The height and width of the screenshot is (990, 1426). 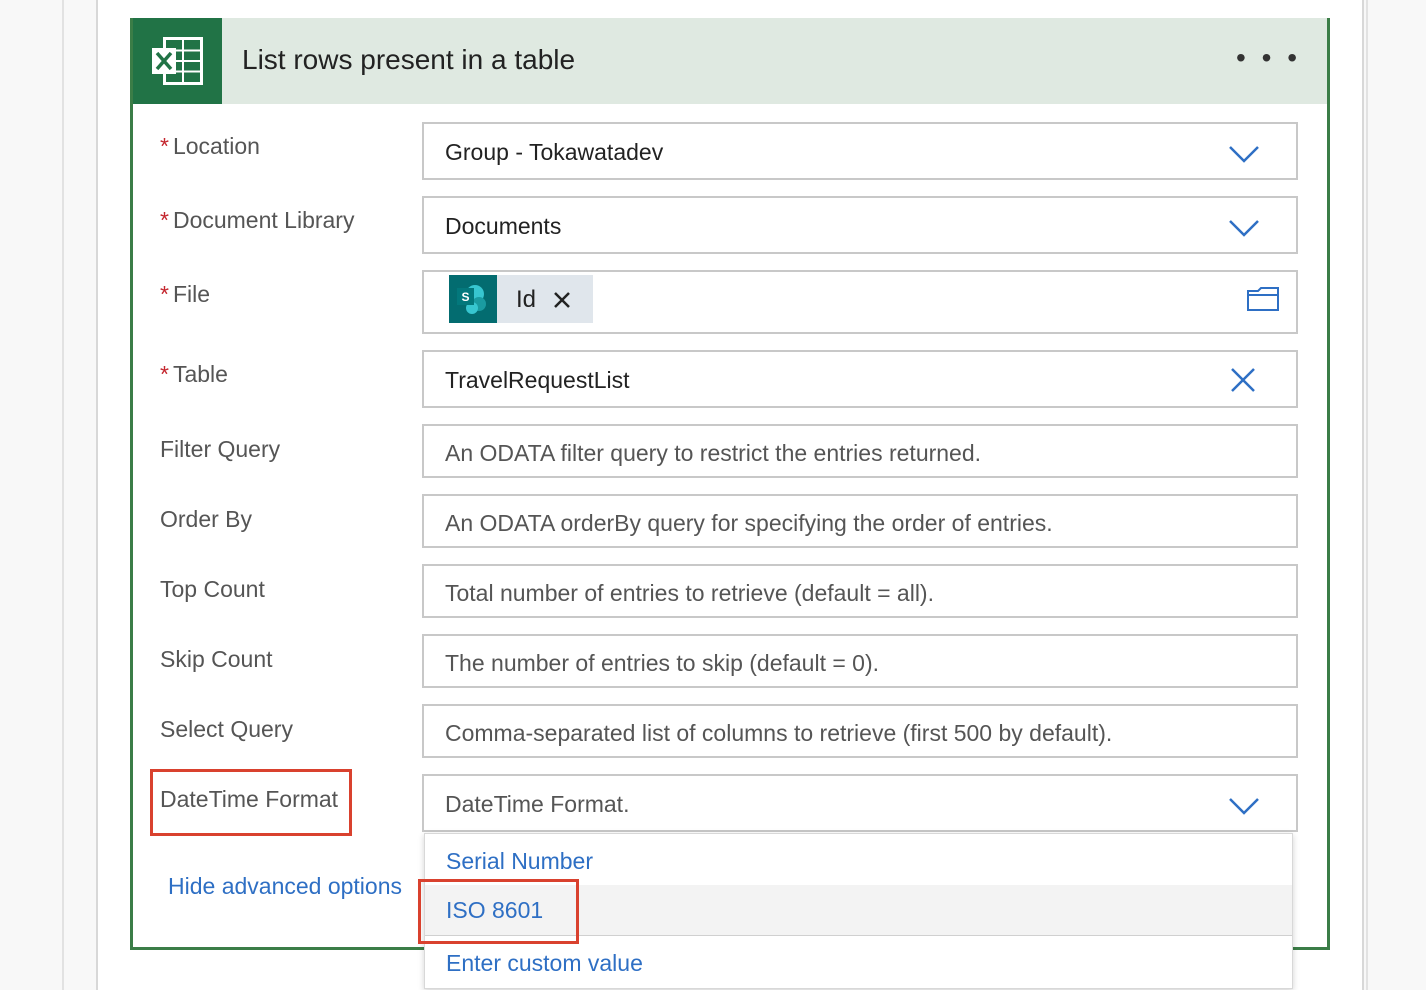 I want to click on sharepoint-icon: S, so click(x=473, y=299).